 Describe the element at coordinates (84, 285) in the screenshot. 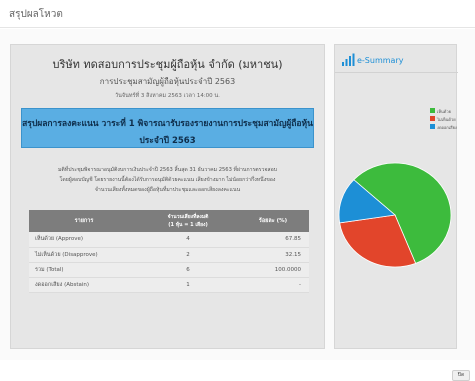

I see `row-label: งดออกเสียง (Abstain)` at that location.